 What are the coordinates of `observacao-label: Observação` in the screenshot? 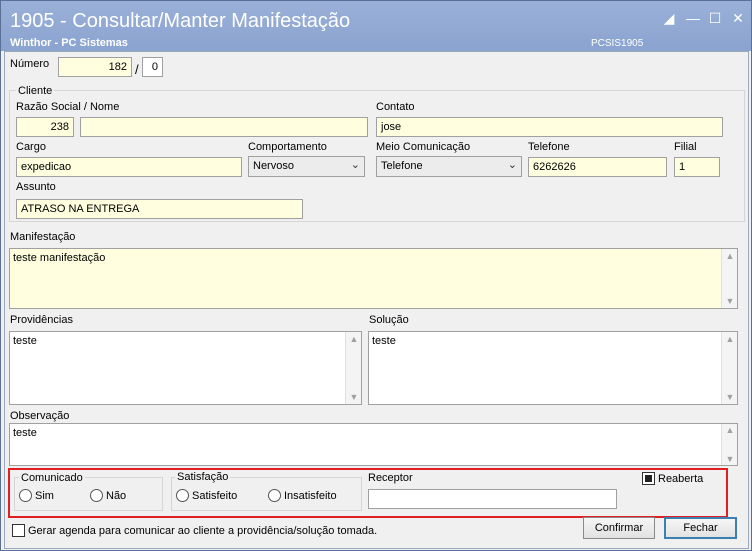 It's located at (40, 416).